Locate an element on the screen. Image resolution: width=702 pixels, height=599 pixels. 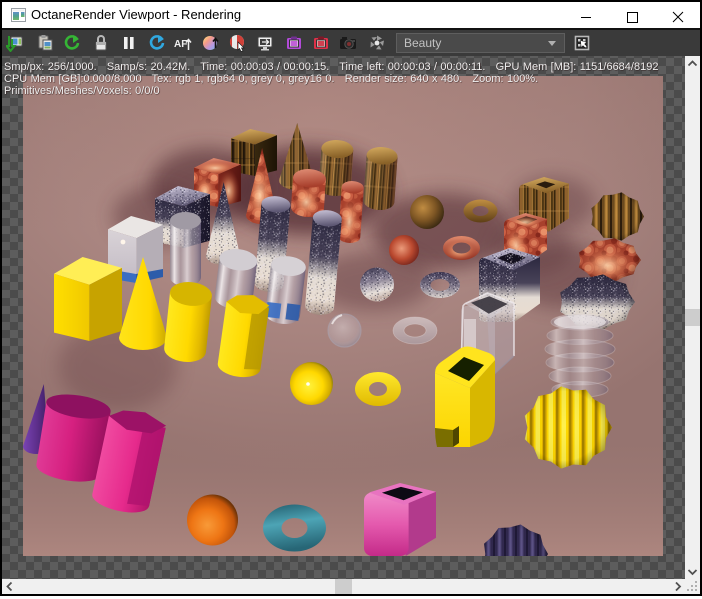
svg-text: AF is located at coordinates (180, 44).